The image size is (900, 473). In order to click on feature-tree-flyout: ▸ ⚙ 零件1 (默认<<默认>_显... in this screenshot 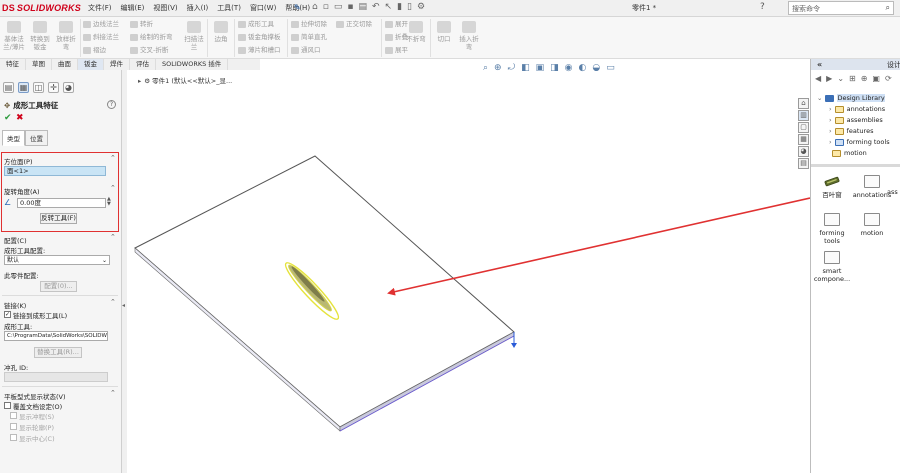, I will do `click(185, 80)`.